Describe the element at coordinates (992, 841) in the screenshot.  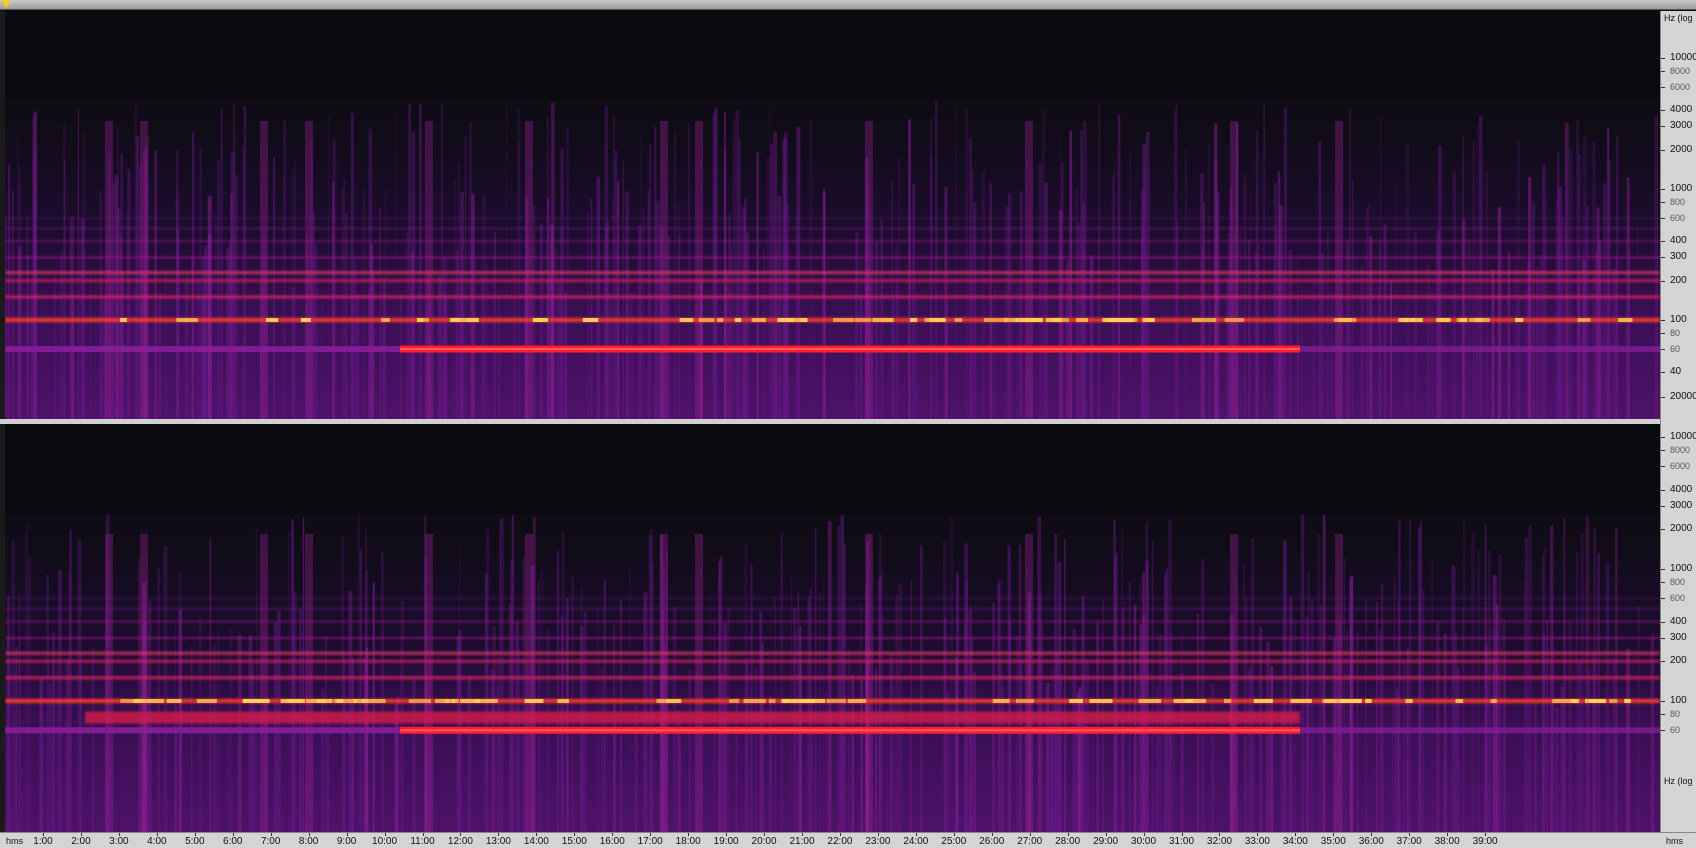
I see `time-label-26-00: 26:00` at that location.